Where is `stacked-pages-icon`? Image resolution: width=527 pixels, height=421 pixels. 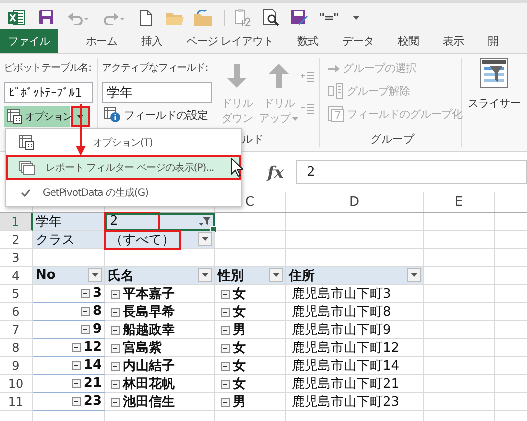 stacked-pages-icon is located at coordinates (27, 167).